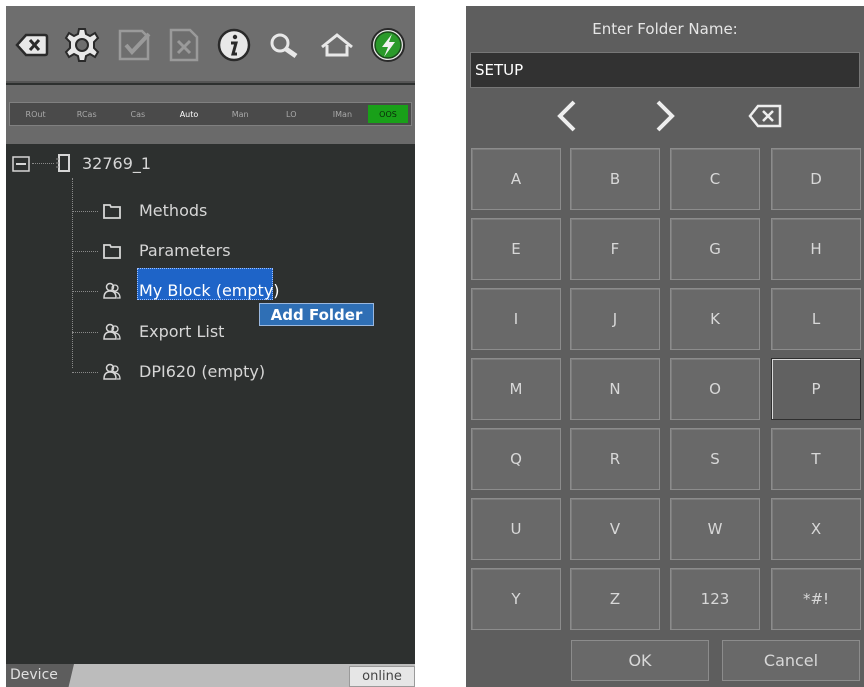 This screenshot has width=864, height=687. Describe the element at coordinates (664, 116) in the screenshot. I see `cursor-right-icon` at that location.